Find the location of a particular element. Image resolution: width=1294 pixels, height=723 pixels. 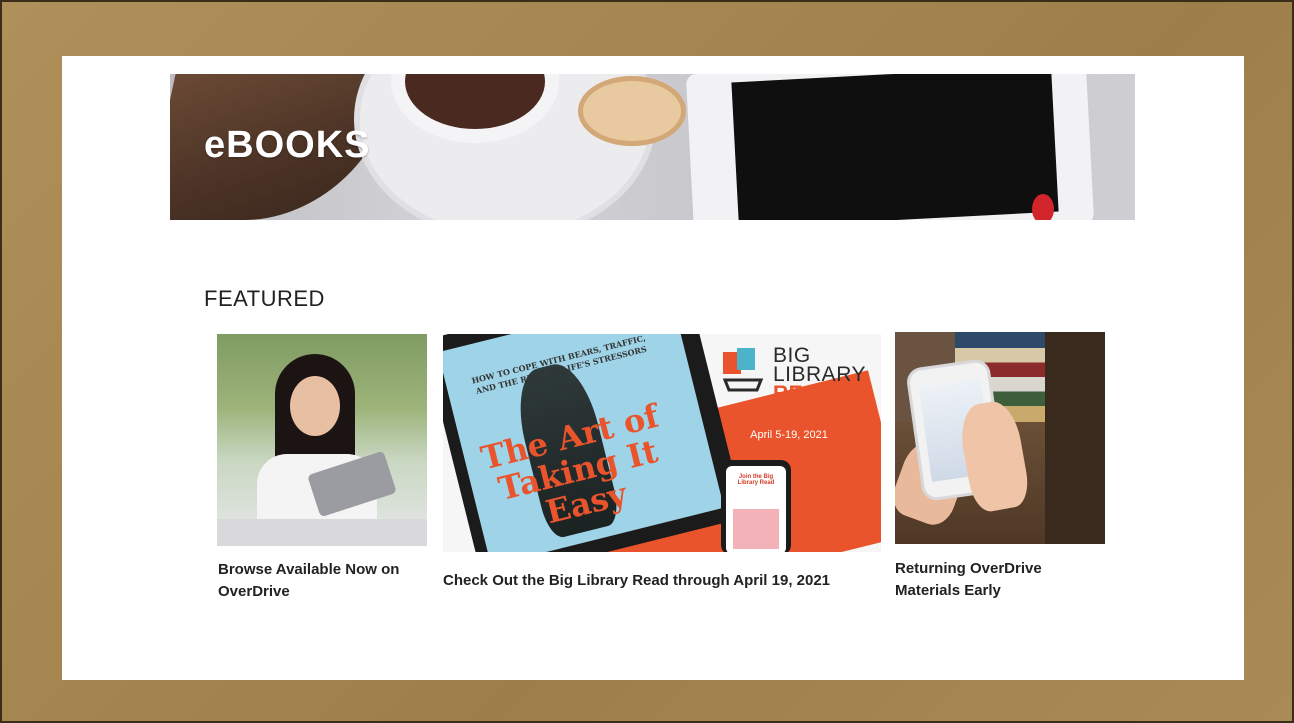

featured-card-returning-materials: Returning OverDrive Materials Early is located at coordinates (1002, 472).